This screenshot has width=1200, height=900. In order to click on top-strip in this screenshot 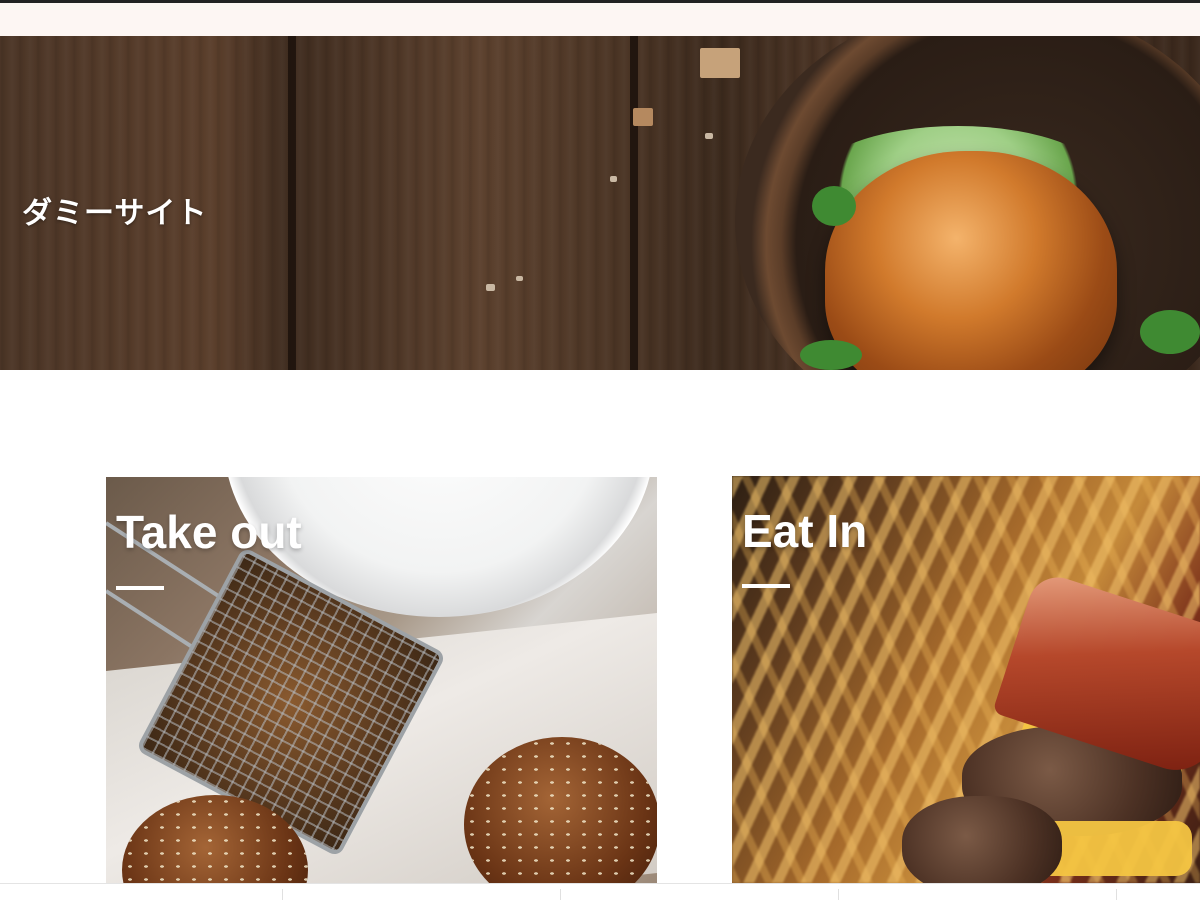, I will do `click(600, 18)`.